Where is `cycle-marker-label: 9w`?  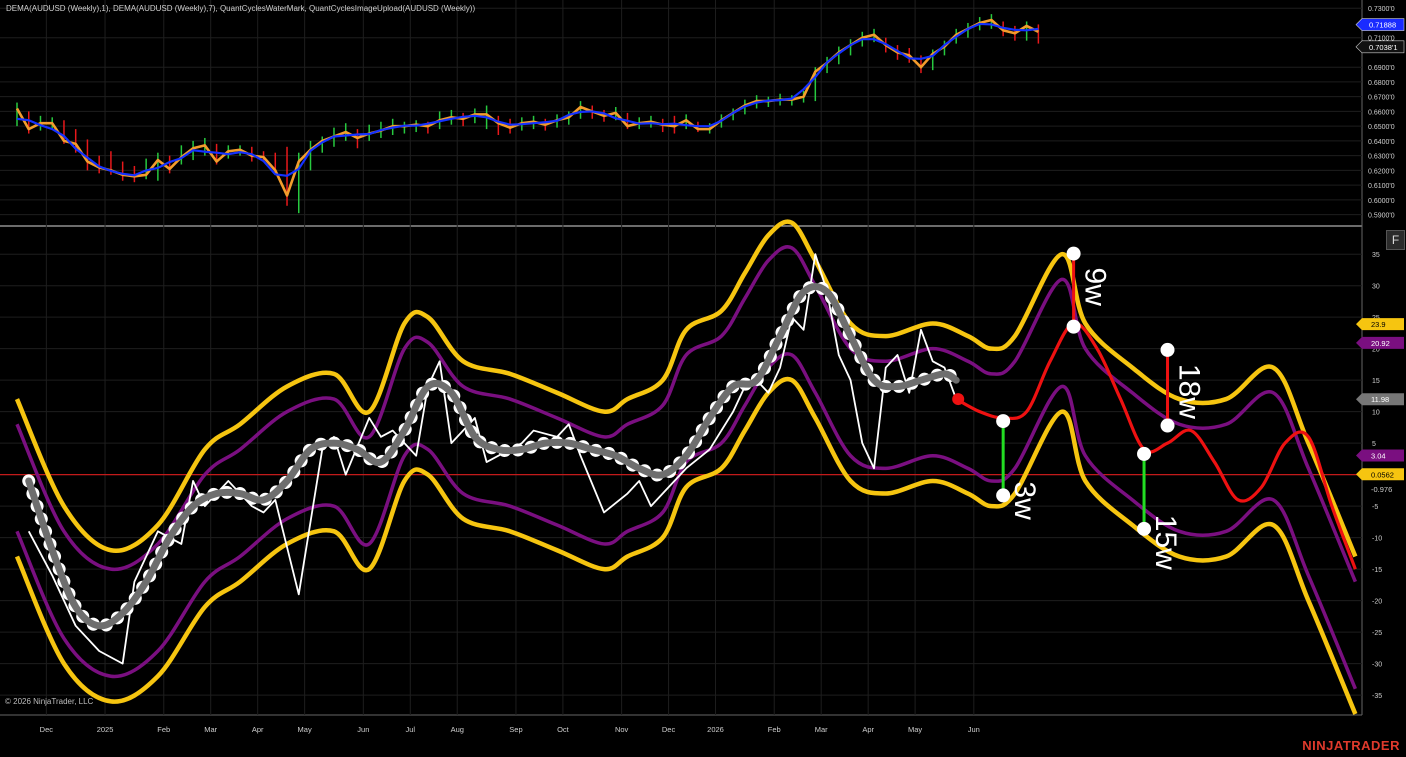 cycle-marker-label: 9w is located at coordinates (1095, 287).